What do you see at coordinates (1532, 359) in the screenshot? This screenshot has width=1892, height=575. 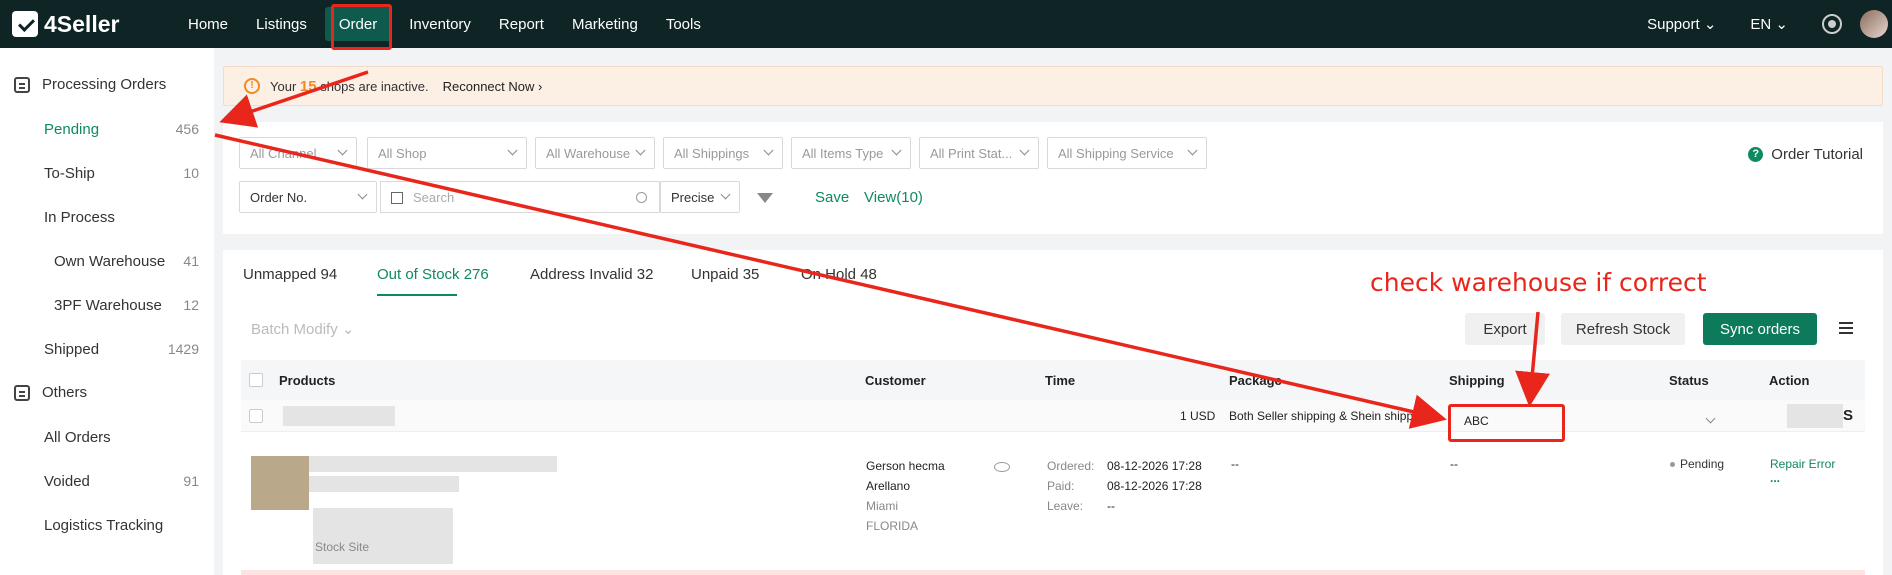 I see `arrow-annotation-to-shipping` at bounding box center [1532, 359].